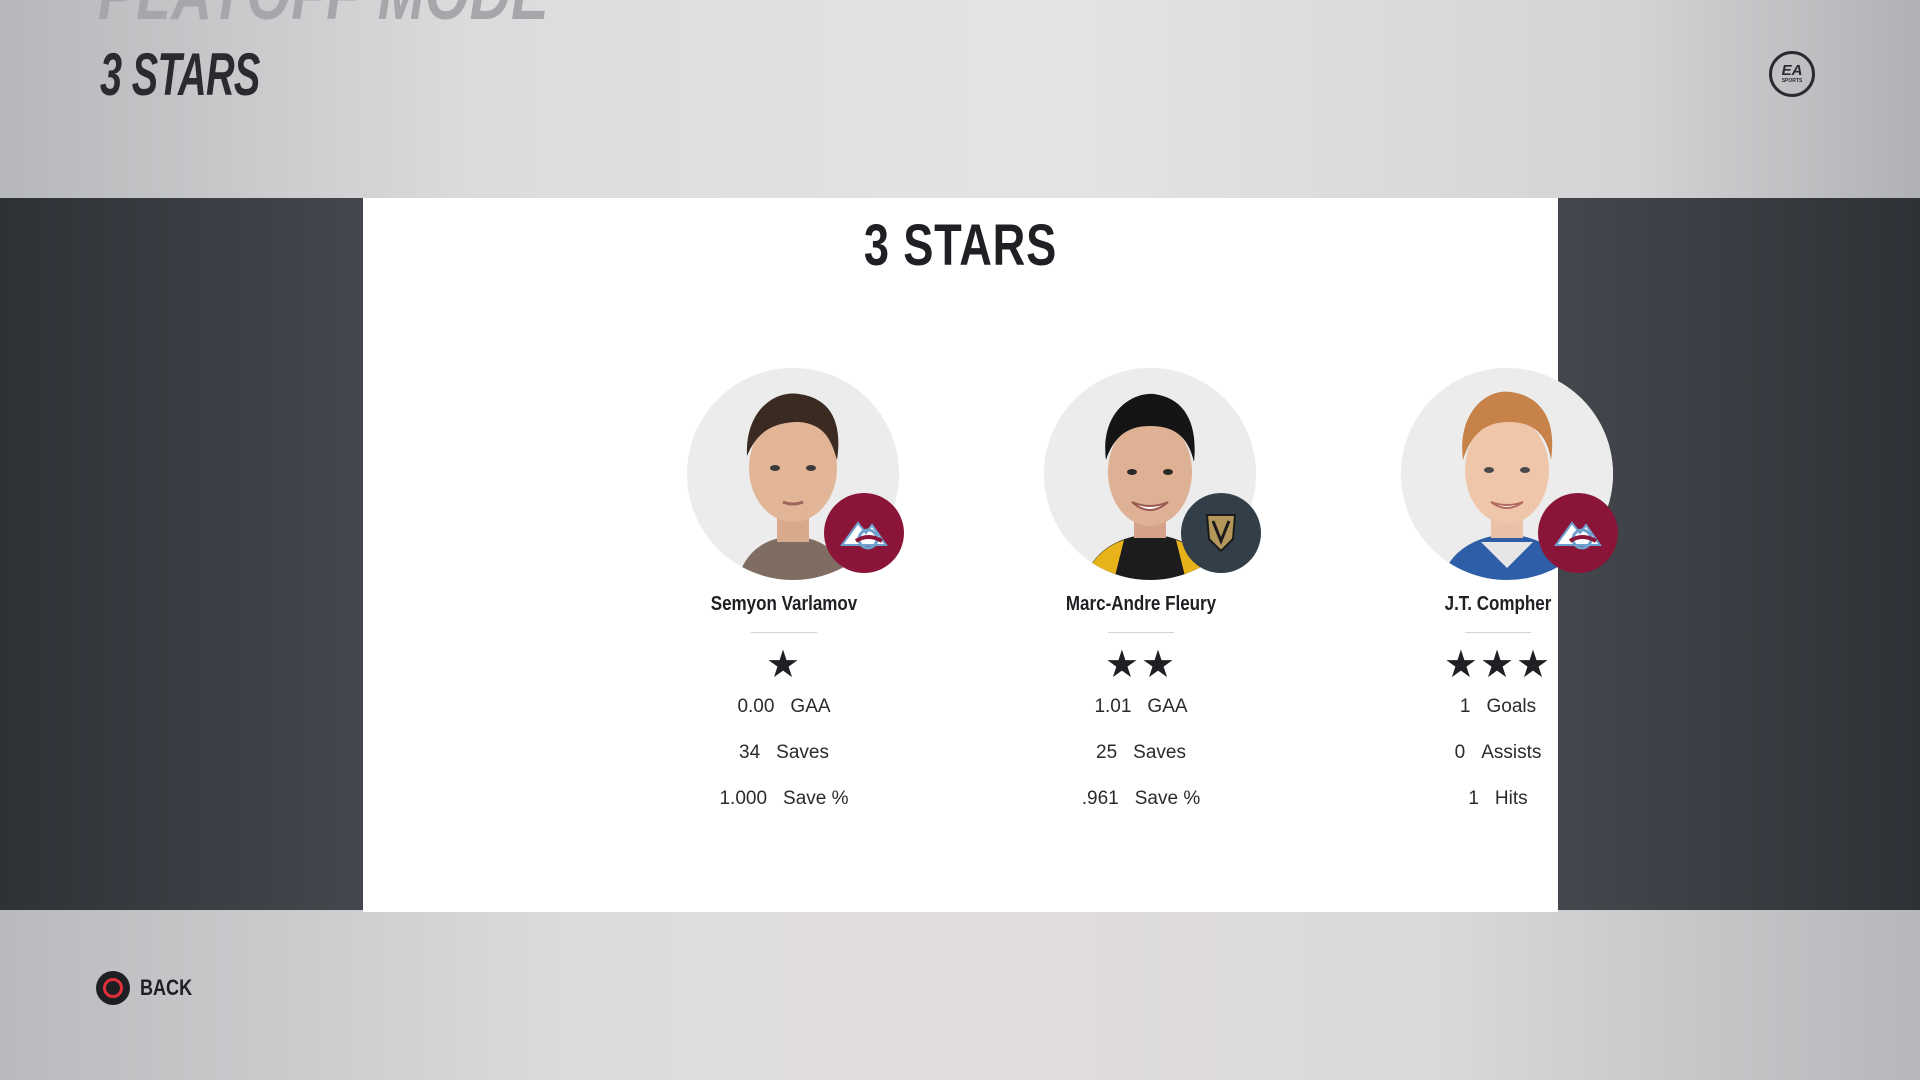  I want to click on back-button: BACK, so click(150, 988).